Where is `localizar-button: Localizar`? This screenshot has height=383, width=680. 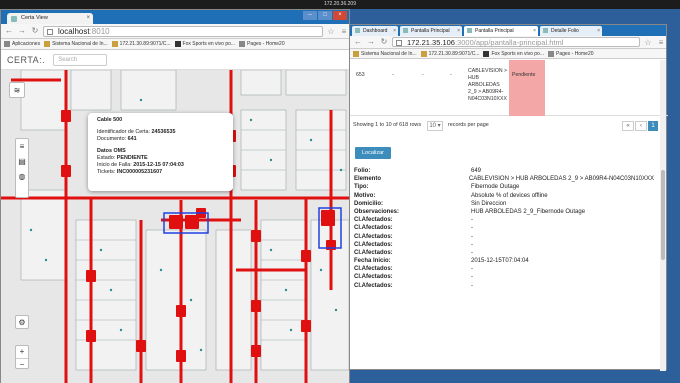
localizar-button: Localizar is located at coordinates (373, 153).